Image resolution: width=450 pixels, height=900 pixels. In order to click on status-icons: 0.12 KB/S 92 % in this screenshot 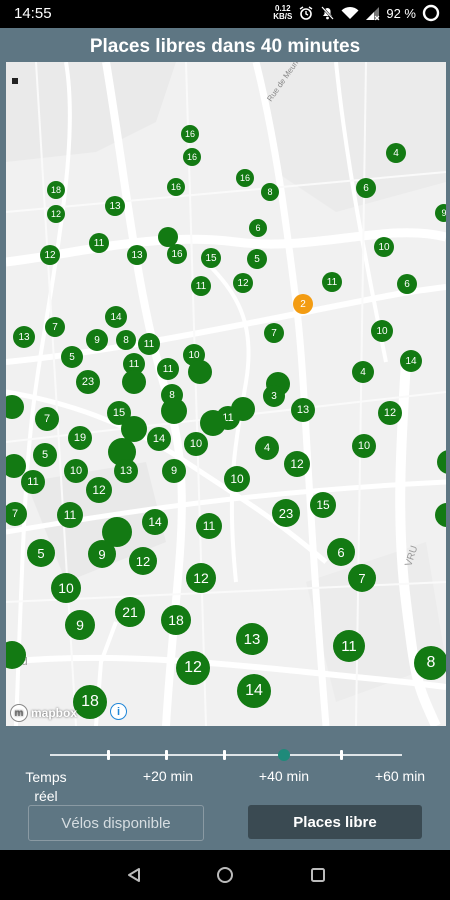, I will do `click(356, 13)`.